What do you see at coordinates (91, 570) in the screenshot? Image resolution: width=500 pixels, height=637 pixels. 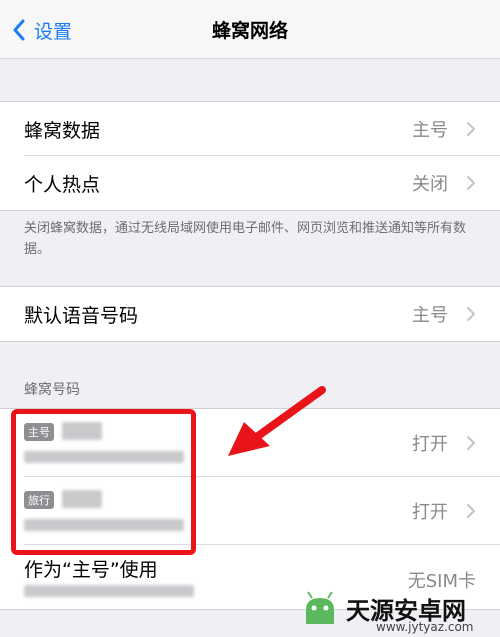 I see `set-as-primary-label: 作为“主号”使用` at bounding box center [91, 570].